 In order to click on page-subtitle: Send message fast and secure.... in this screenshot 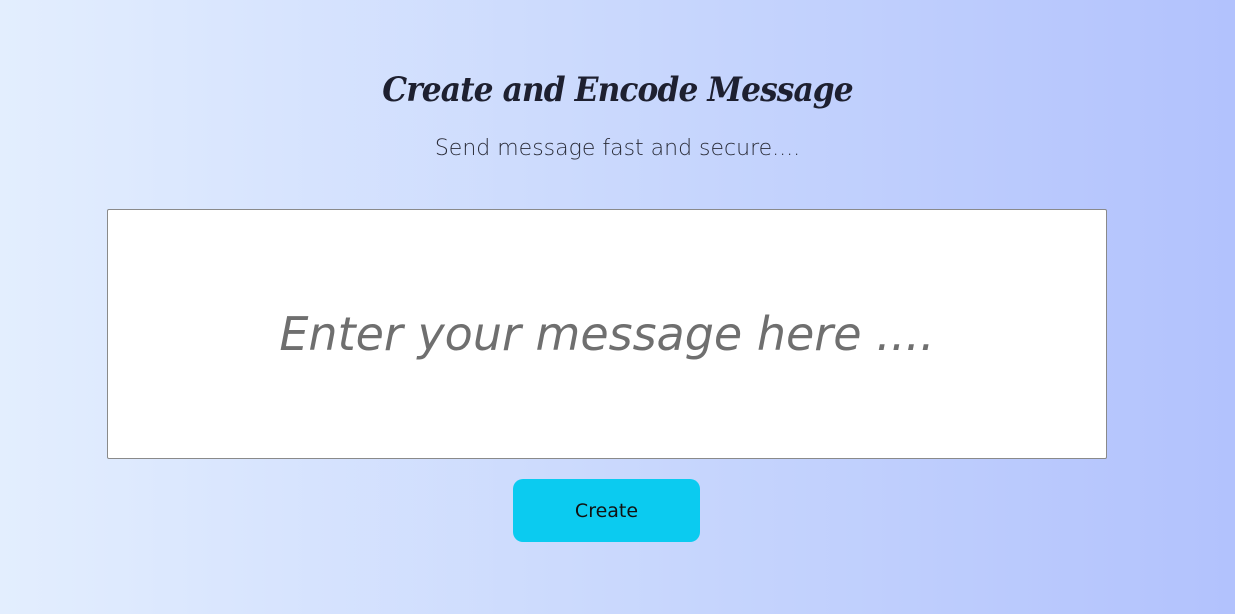, I will do `click(617, 148)`.